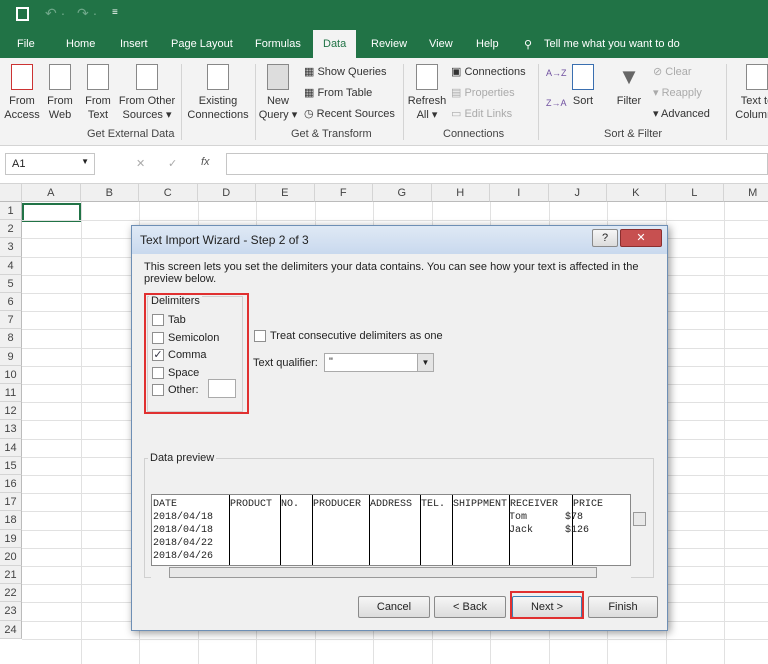  What do you see at coordinates (556, 73) in the screenshot?
I see `sort-a-z-button: A→Z` at bounding box center [556, 73].